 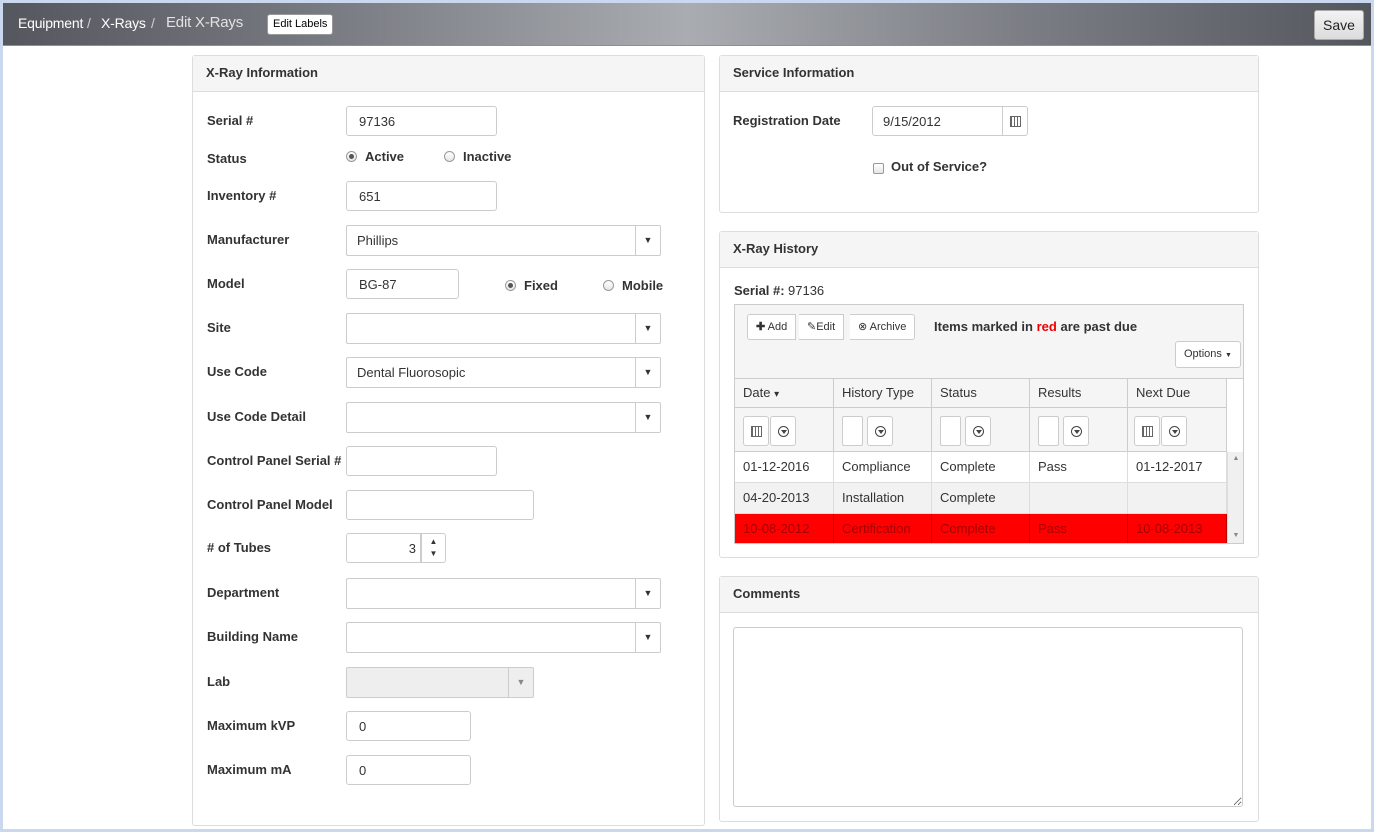 I want to click on status-inactive-label: Inactive, so click(x=487, y=156).